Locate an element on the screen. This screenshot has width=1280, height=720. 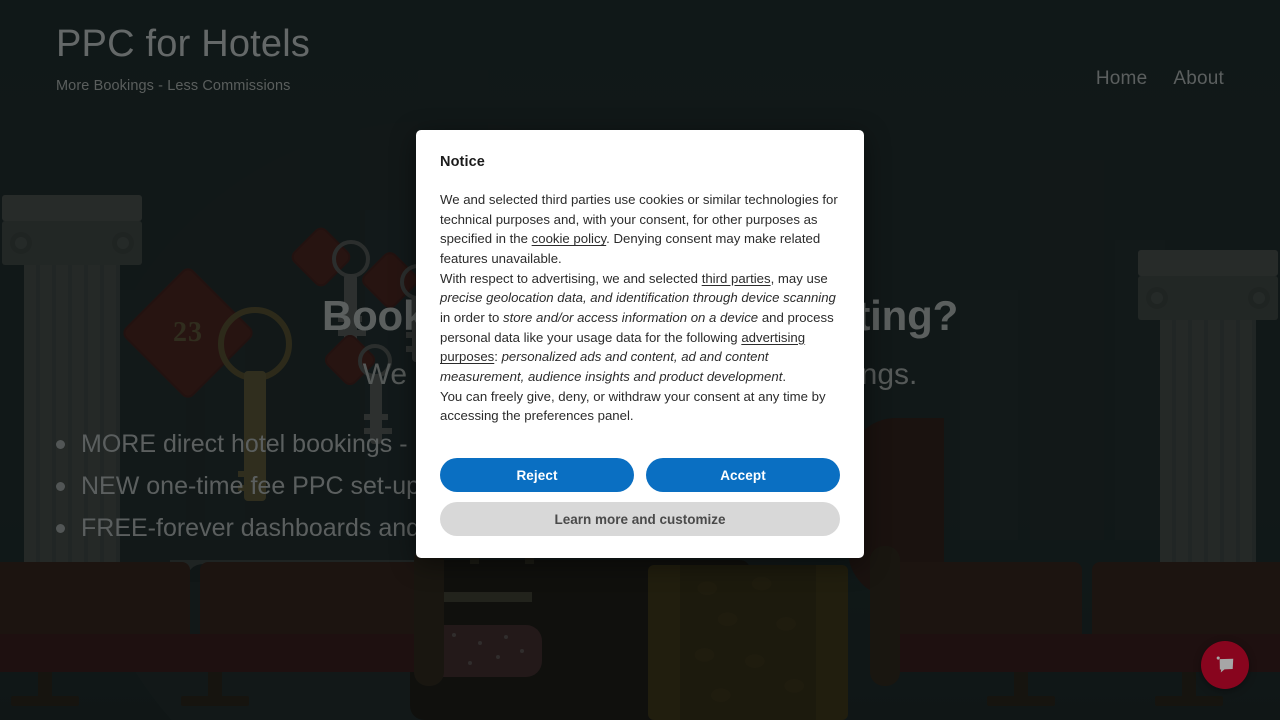
notice-text: : is located at coordinates (498, 357).